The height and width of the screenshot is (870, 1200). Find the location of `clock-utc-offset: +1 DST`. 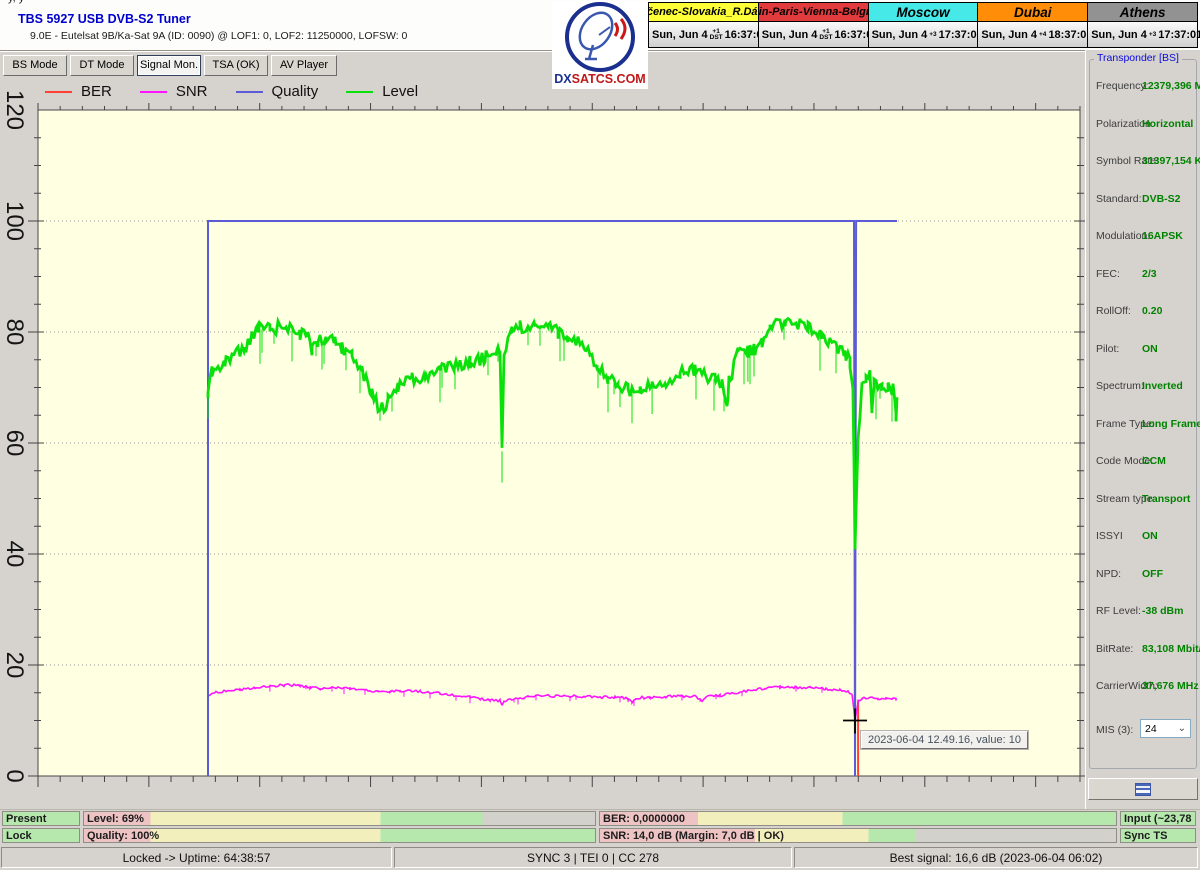

clock-utc-offset: +1 DST is located at coordinates (716, 34).